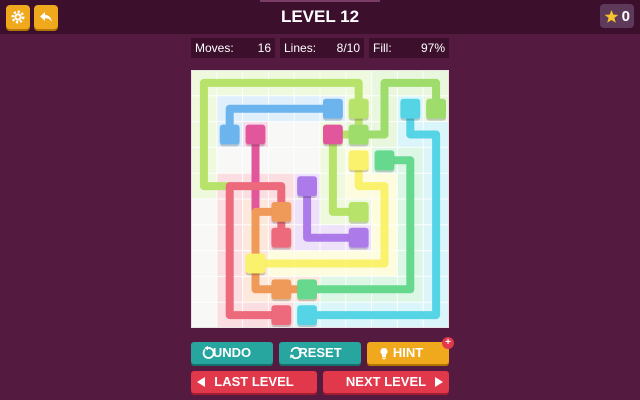  I want to click on undo-button: UNDO, so click(232, 353).